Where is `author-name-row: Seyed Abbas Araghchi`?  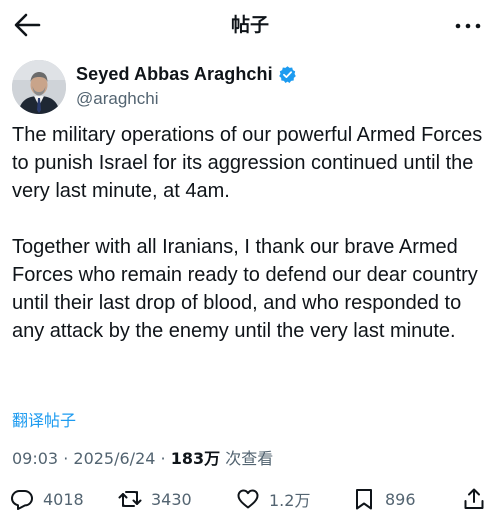
author-name-row: Seyed Abbas Araghchi is located at coordinates (186, 74).